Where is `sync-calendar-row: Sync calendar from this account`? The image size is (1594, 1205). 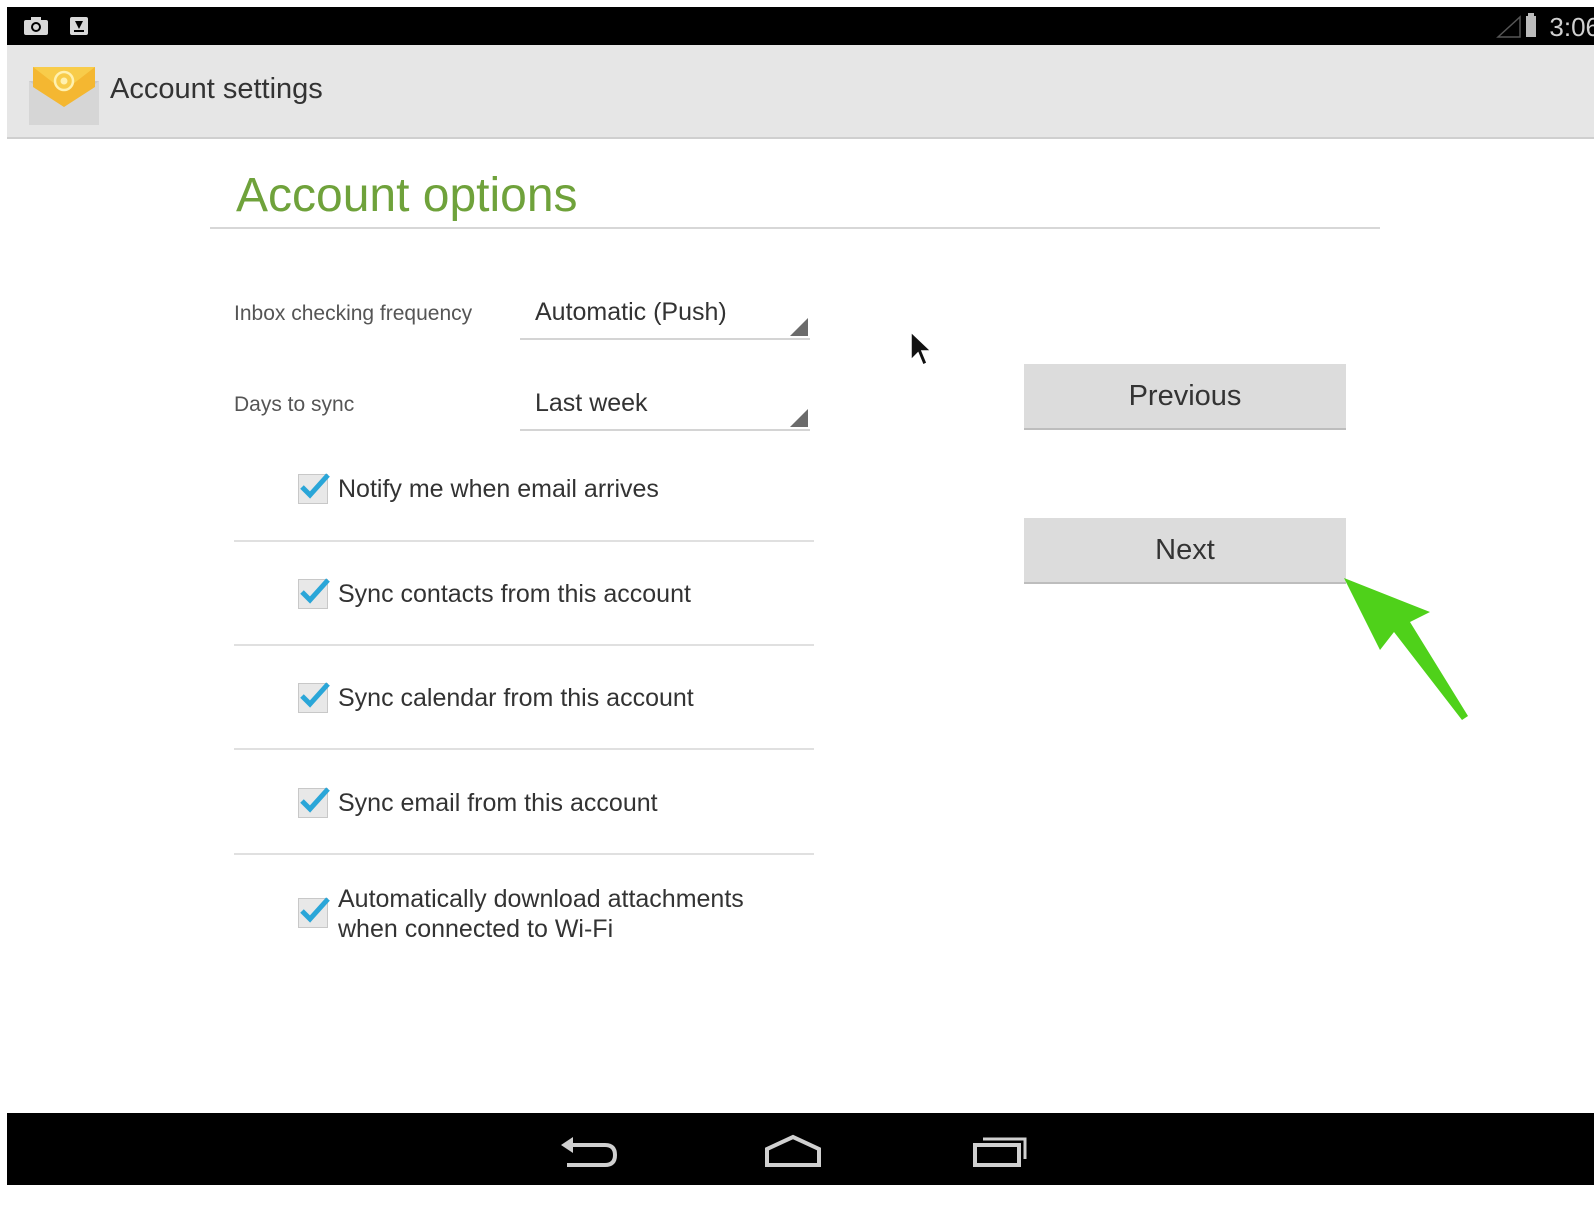 sync-calendar-row: Sync calendar from this account is located at coordinates (524, 699).